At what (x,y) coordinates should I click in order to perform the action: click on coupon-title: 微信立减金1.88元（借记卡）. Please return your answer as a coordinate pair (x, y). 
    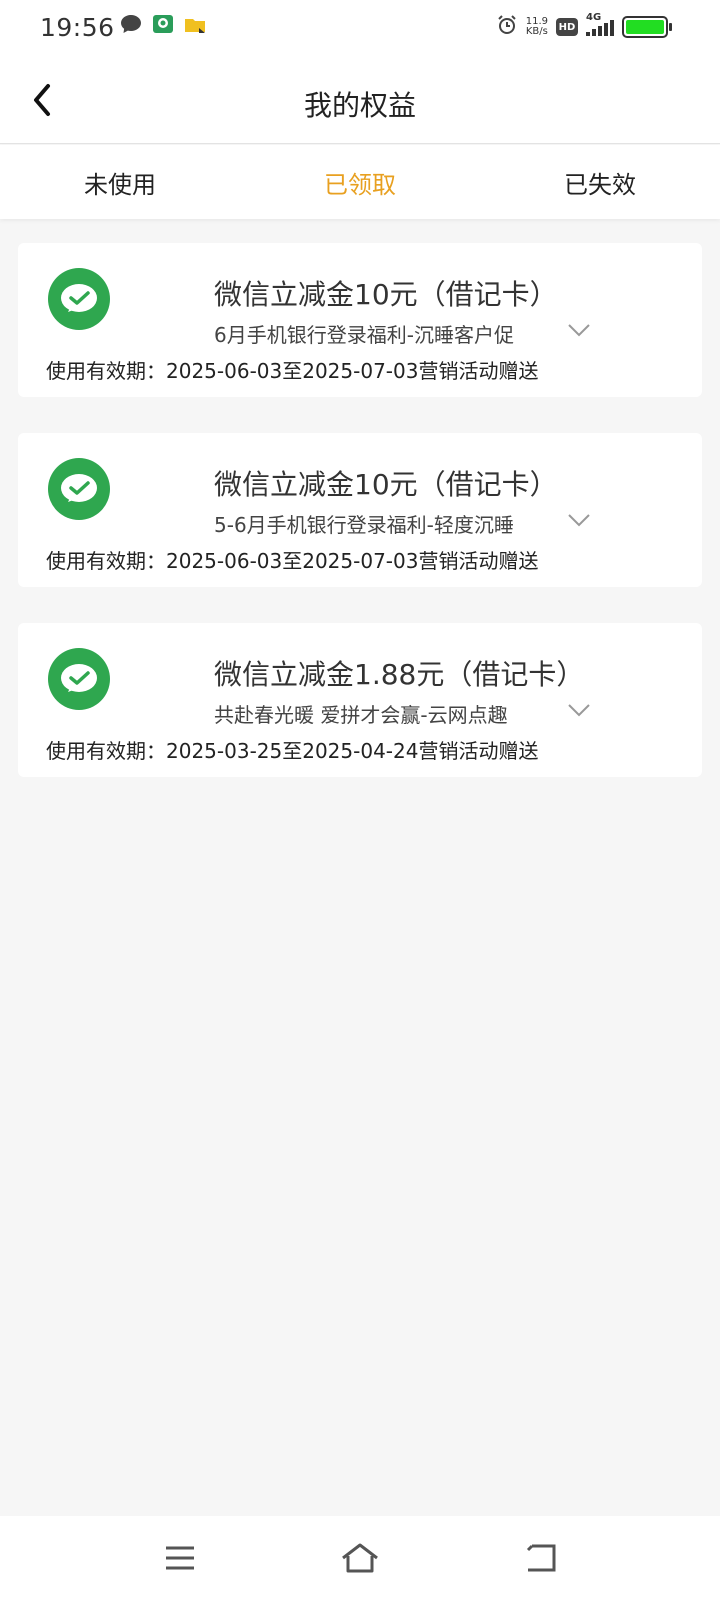
    Looking at the image, I should click on (399, 674).